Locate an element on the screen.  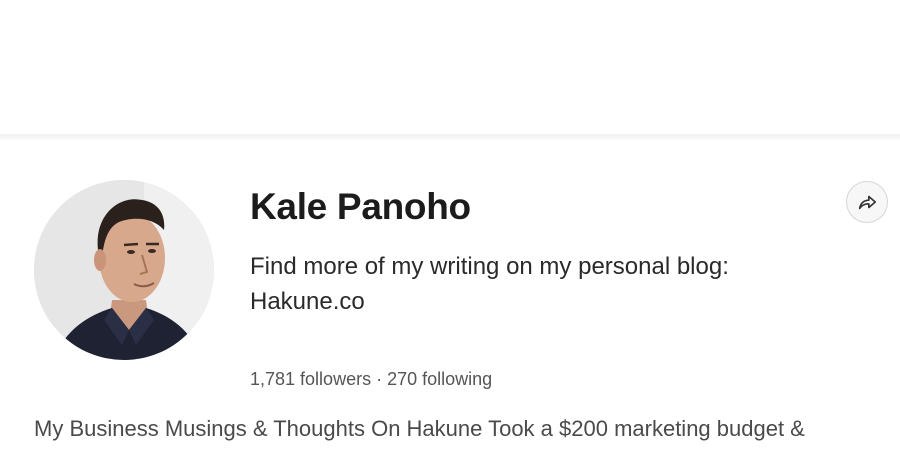
share-button is located at coordinates (867, 202).